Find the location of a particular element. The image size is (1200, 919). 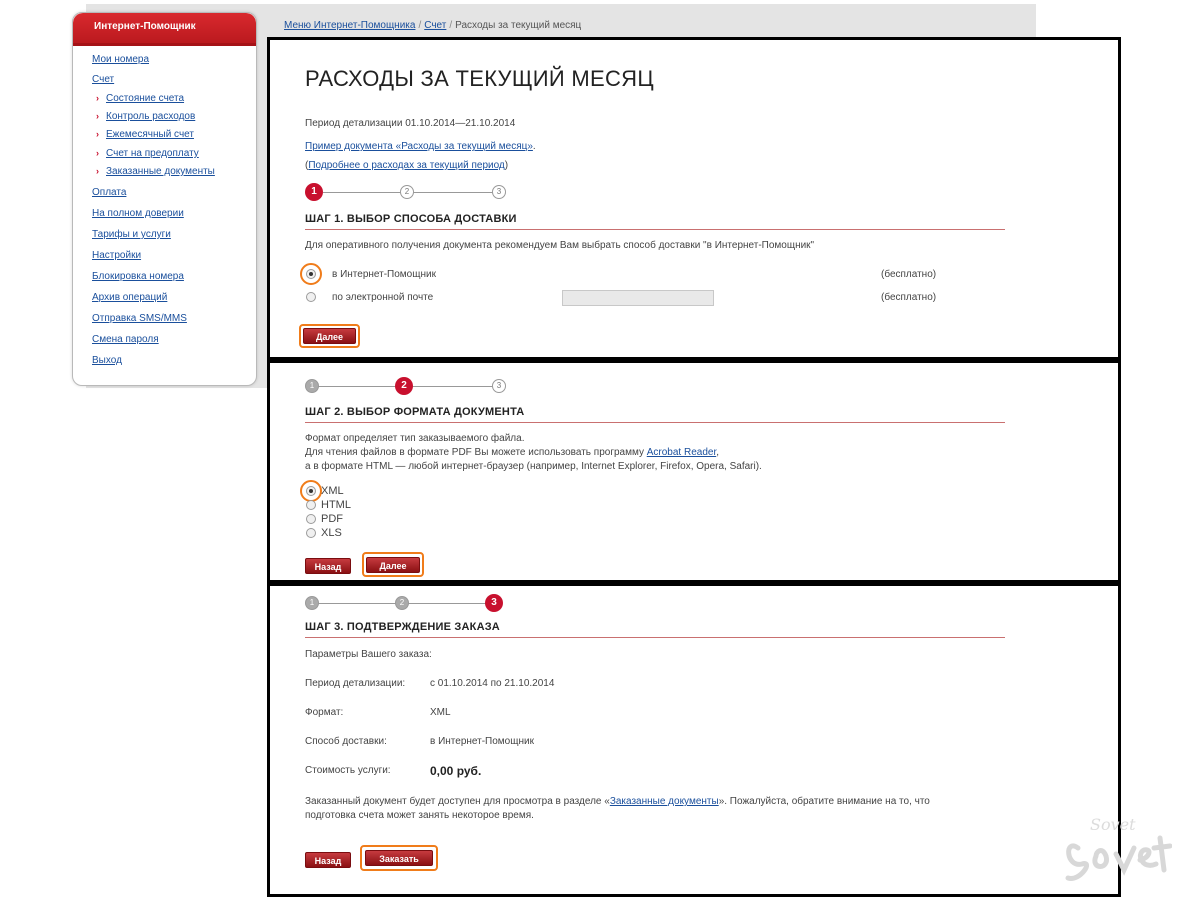

step-3-active: 3 is located at coordinates (494, 603).